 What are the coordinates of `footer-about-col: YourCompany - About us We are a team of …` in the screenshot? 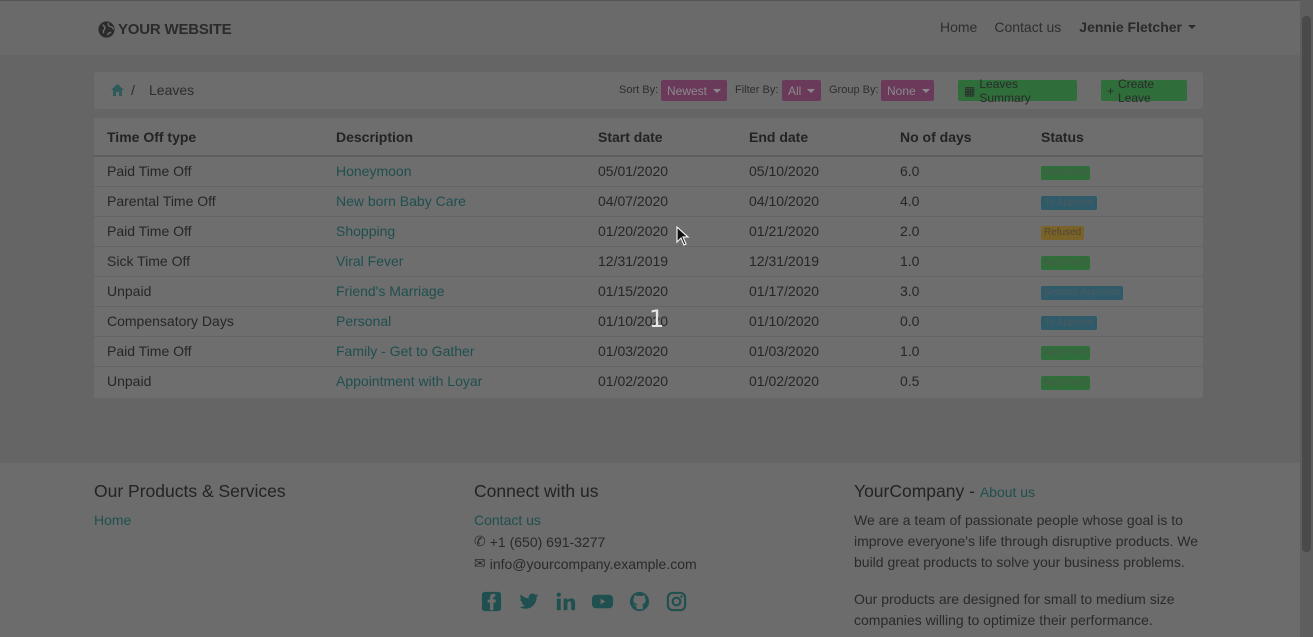 It's located at (1029, 556).